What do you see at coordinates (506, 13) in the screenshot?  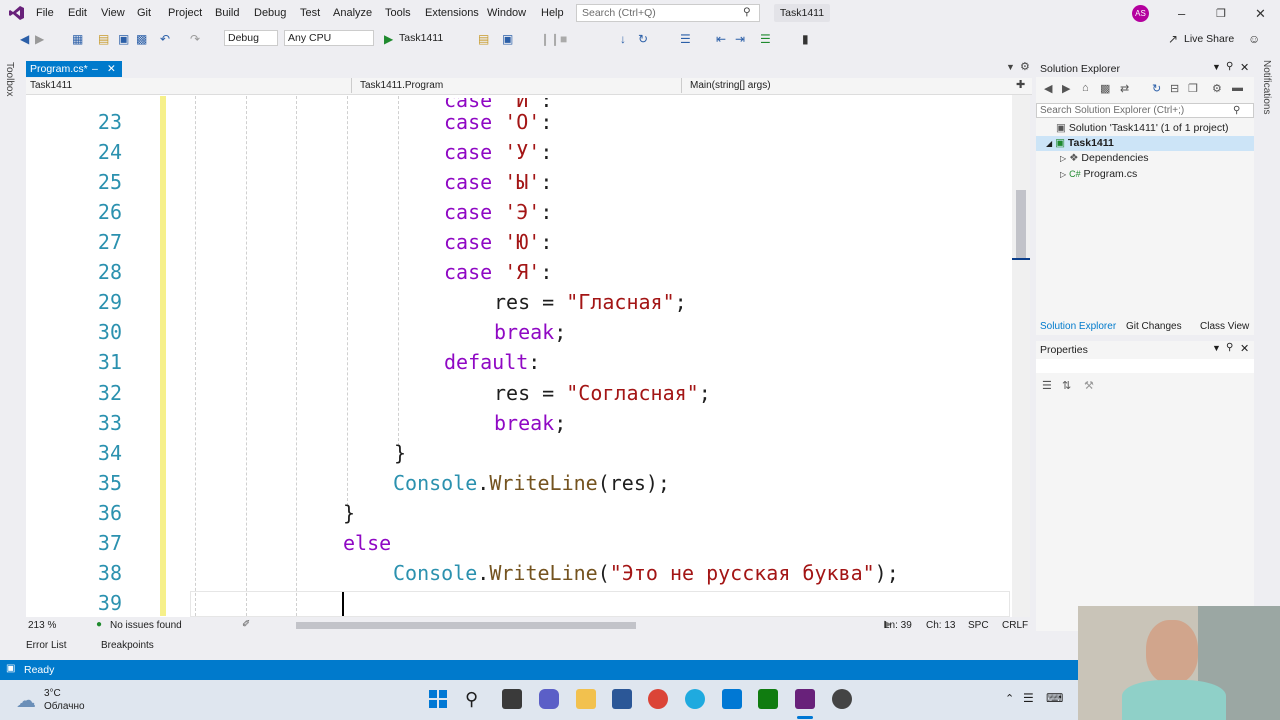 I see `menu-window: Window` at bounding box center [506, 13].